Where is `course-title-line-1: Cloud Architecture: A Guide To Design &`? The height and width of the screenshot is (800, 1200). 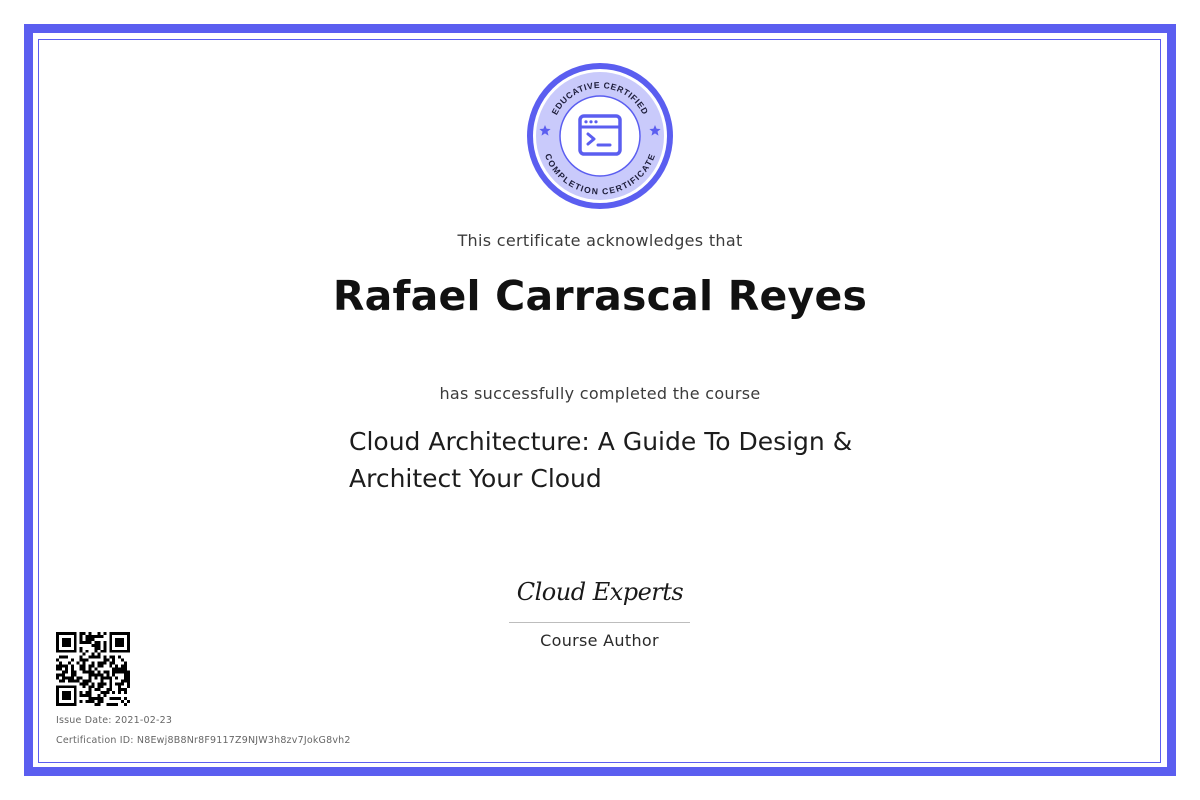 course-title-line-1: Cloud Architecture: A Guide To Design & is located at coordinates (601, 441).